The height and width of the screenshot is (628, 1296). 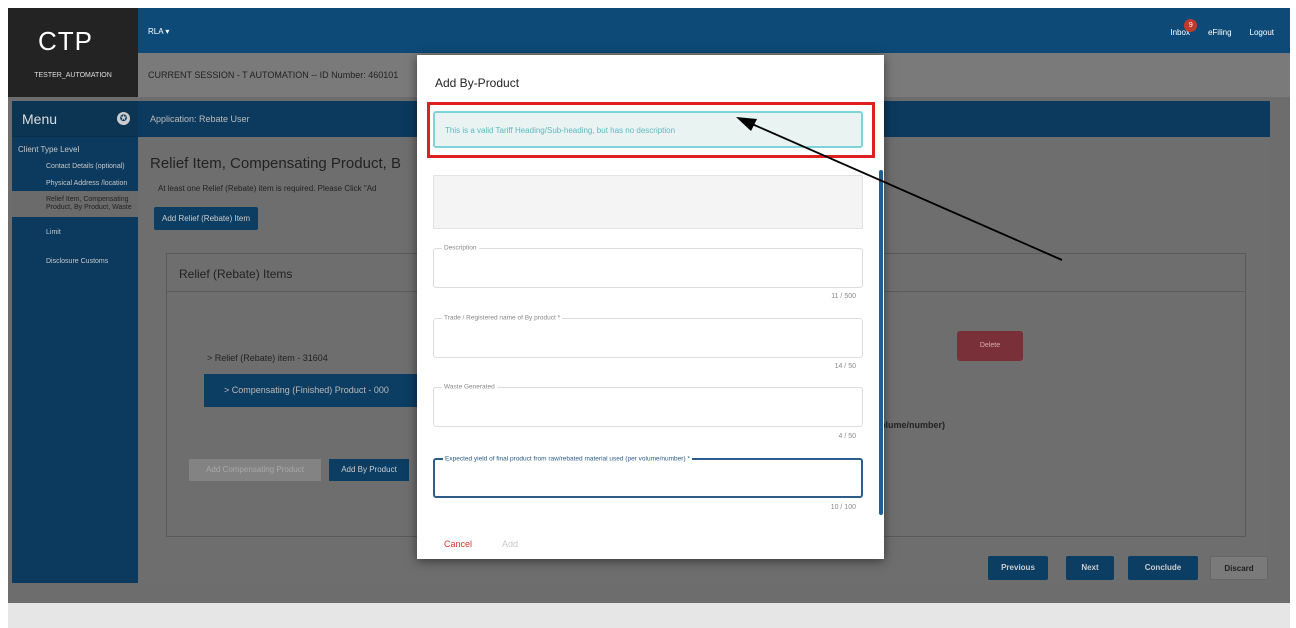 What do you see at coordinates (1018, 568) in the screenshot?
I see `previous-button: Previous` at bounding box center [1018, 568].